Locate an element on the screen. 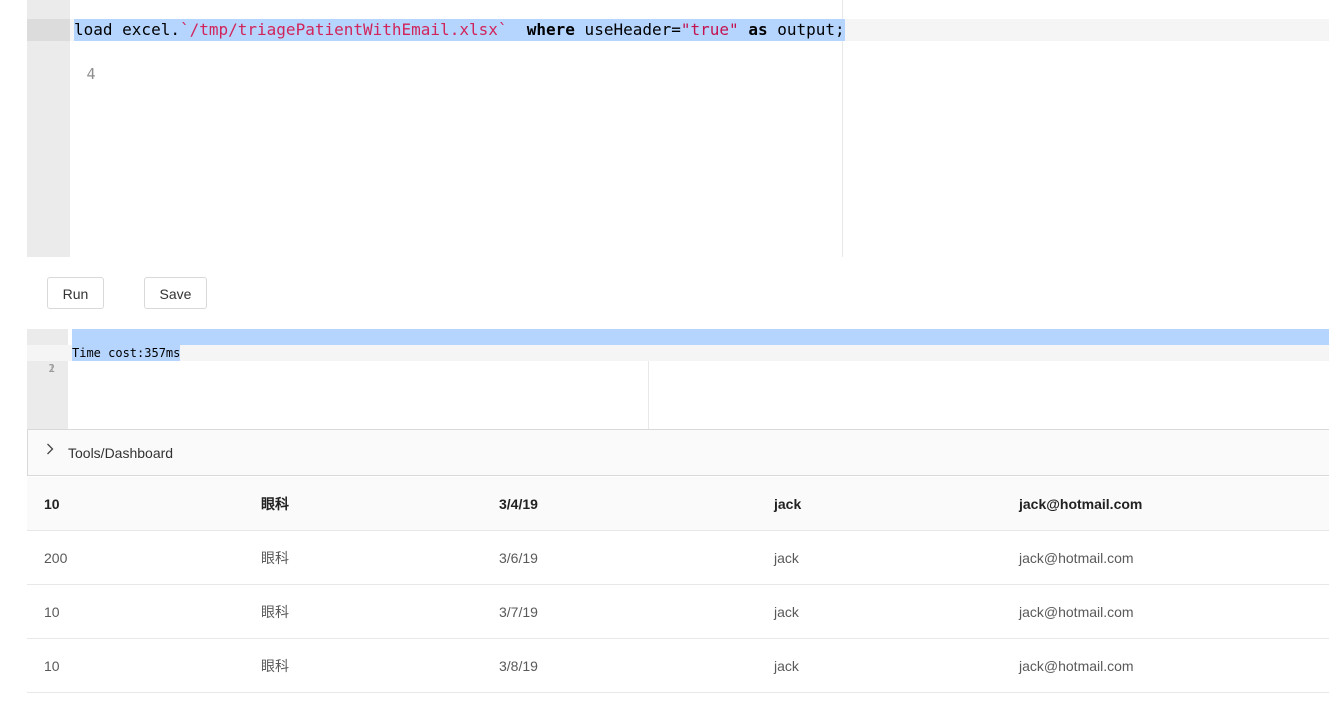  output-selection is located at coordinates (700, 337).